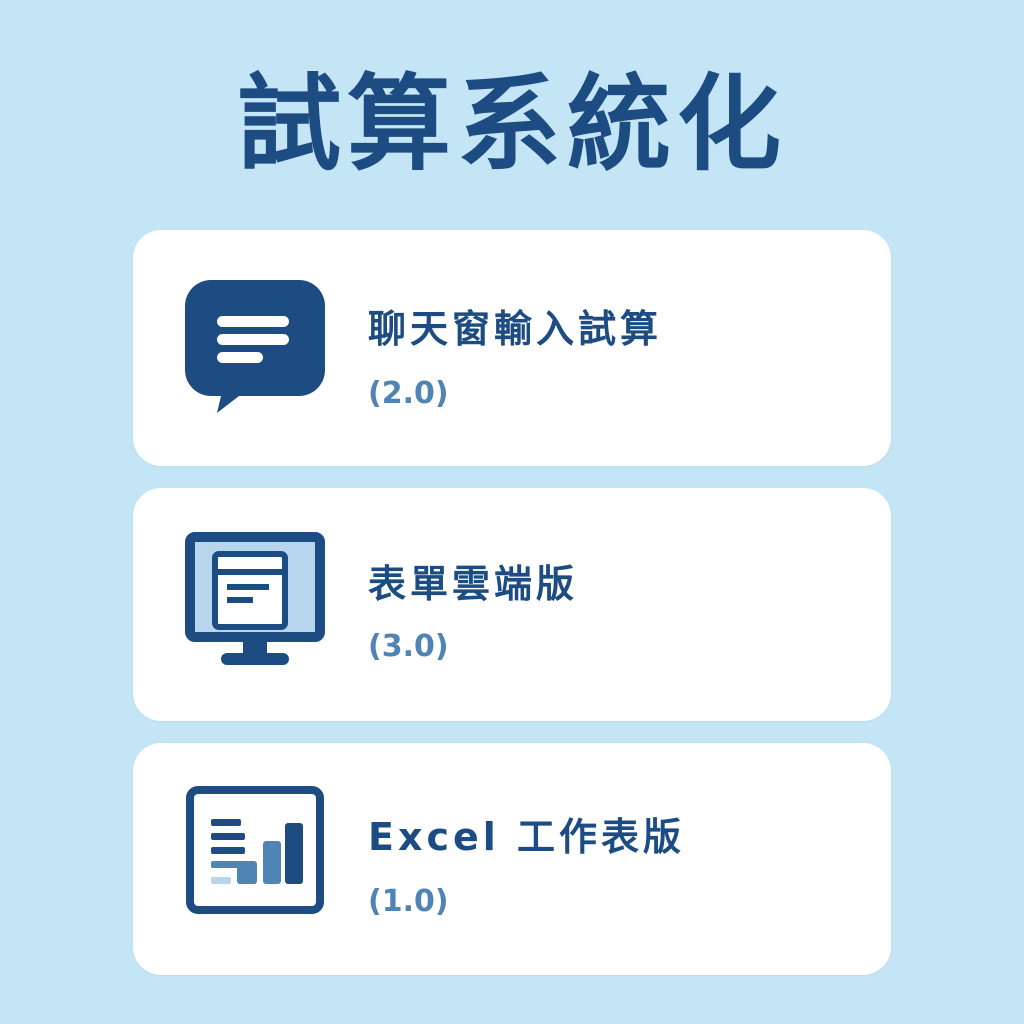  I want to click on card-title: 聊天窗輸入試算, so click(515, 329).